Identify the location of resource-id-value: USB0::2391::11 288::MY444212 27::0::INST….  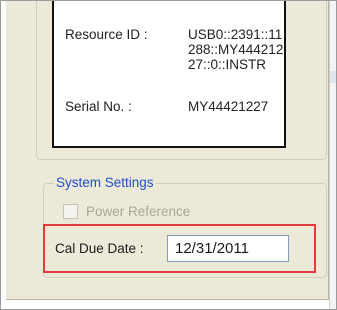
(236, 49).